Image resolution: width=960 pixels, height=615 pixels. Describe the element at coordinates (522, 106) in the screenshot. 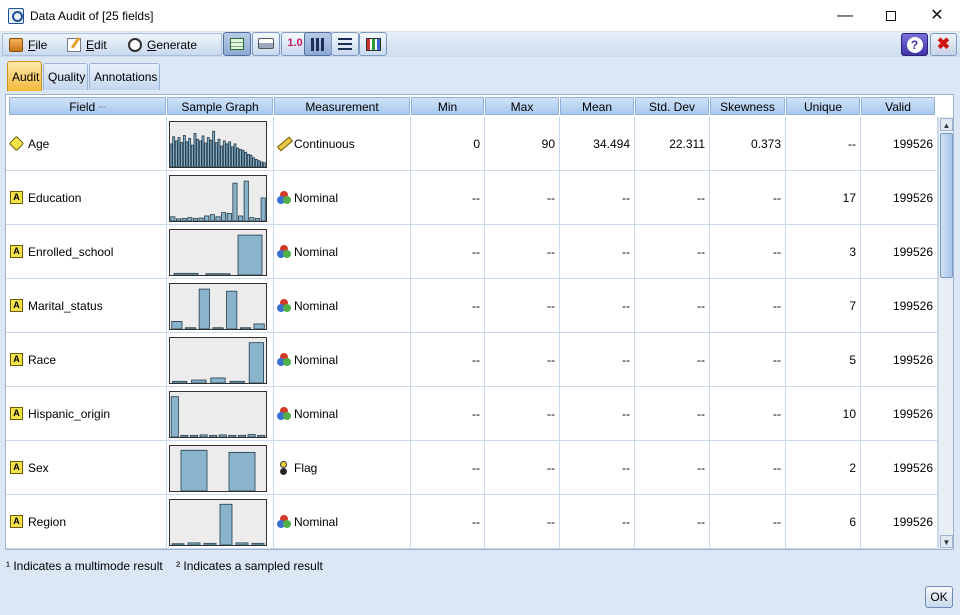

I see `header-max: Max` at that location.